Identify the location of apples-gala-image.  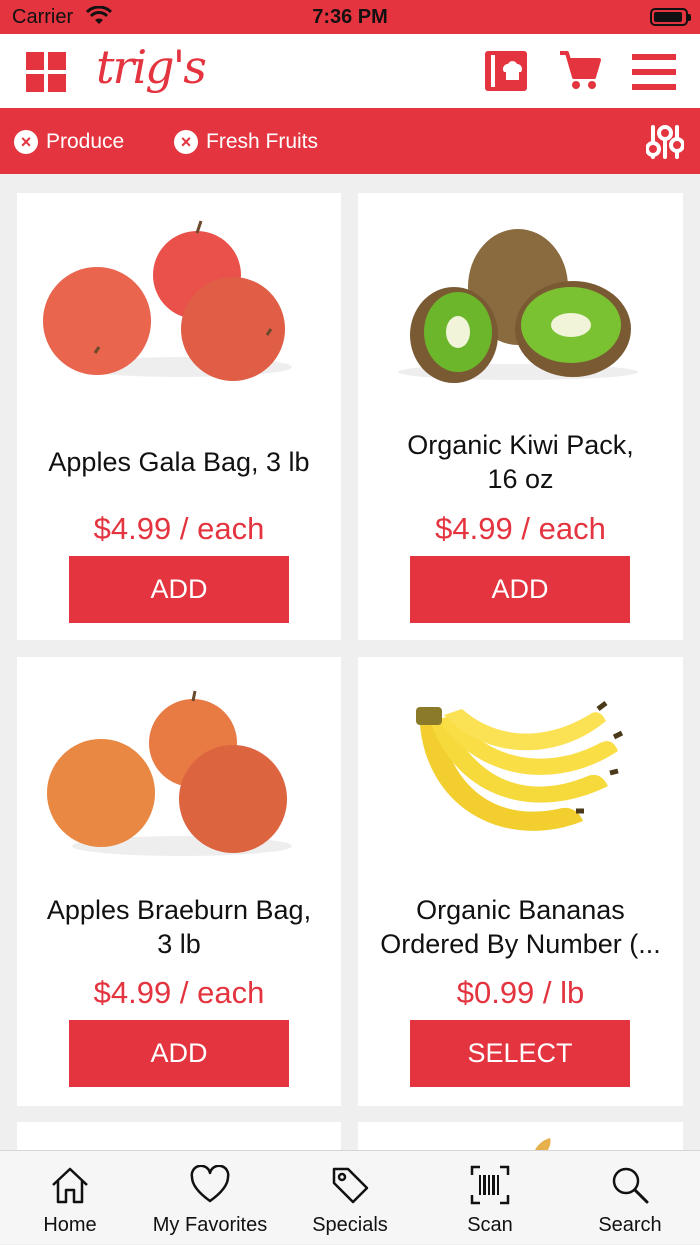
(167, 300).